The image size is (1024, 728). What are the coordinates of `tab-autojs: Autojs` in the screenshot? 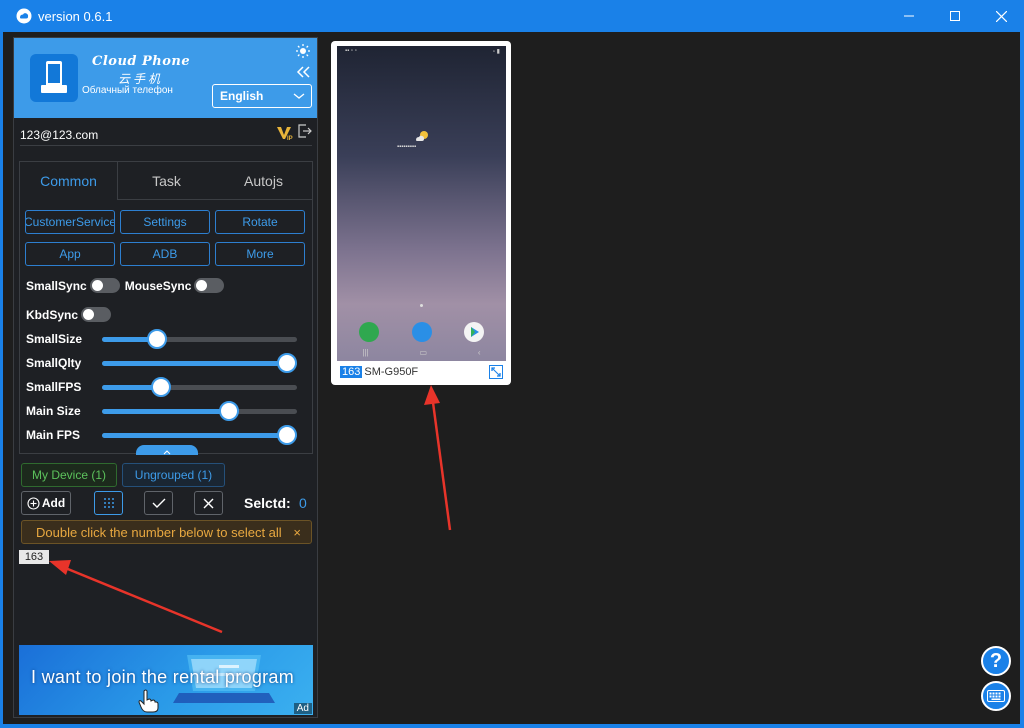 It's located at (263, 181).